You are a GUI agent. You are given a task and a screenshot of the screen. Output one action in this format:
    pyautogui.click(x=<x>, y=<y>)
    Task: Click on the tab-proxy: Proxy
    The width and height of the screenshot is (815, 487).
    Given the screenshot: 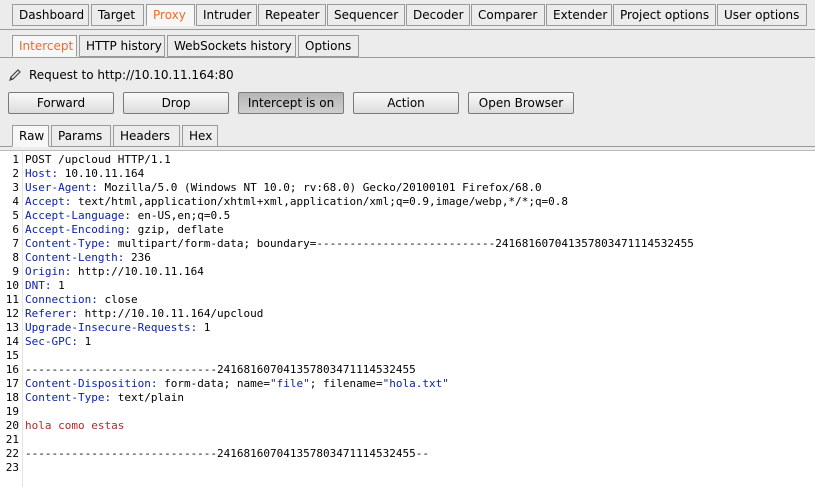 What is the action you would take?
    pyautogui.click(x=170, y=15)
    